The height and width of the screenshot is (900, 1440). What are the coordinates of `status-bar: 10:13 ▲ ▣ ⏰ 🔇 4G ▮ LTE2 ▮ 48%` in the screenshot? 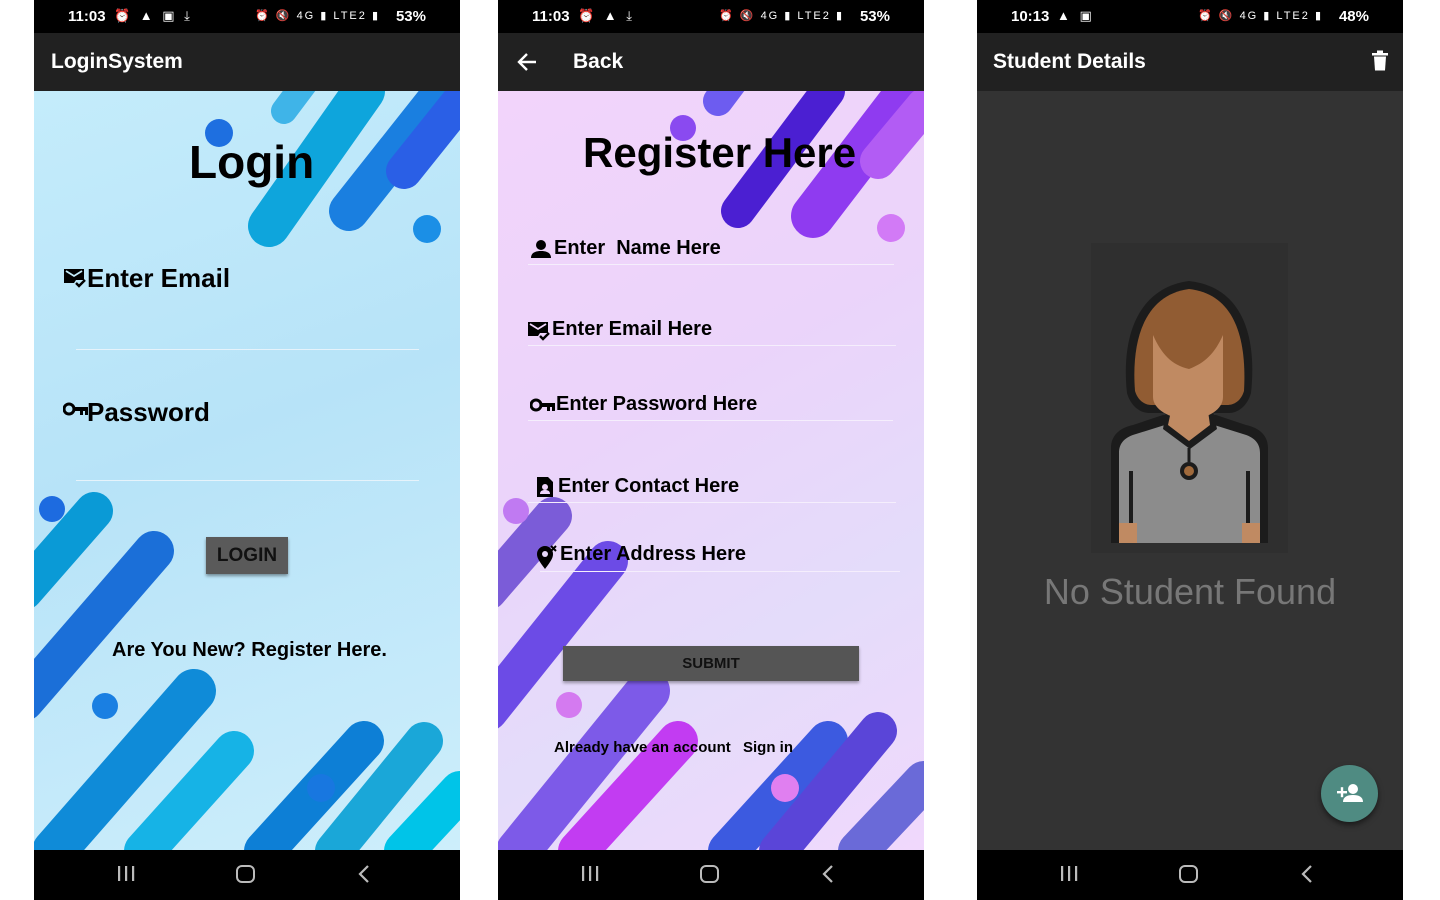 It's located at (1190, 16).